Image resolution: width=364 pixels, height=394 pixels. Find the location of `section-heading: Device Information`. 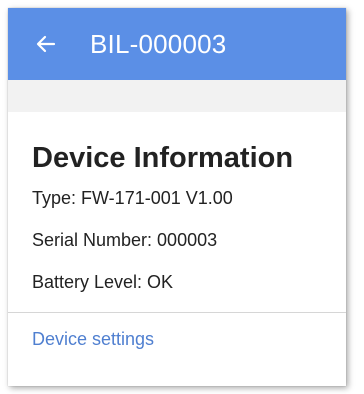

section-heading: Device Information is located at coordinates (163, 158).